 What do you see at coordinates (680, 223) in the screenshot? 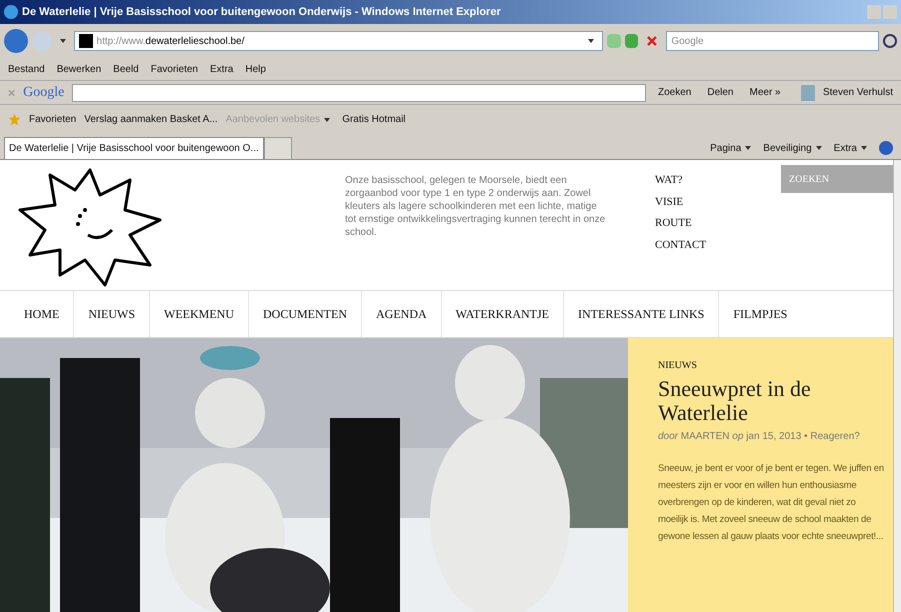
I see `header-link: ROUTE` at bounding box center [680, 223].